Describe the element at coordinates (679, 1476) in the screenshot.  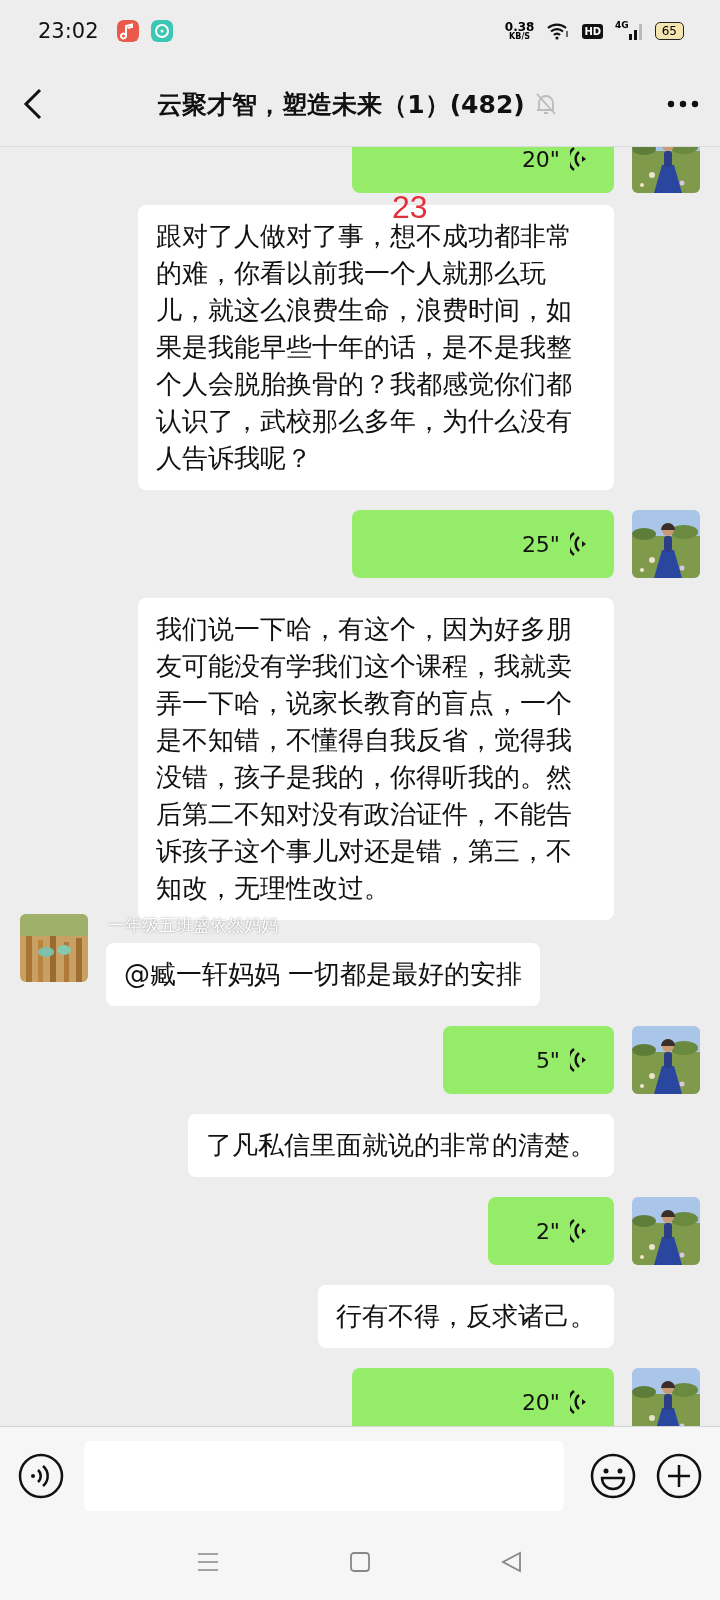
I see `add-icon` at that location.